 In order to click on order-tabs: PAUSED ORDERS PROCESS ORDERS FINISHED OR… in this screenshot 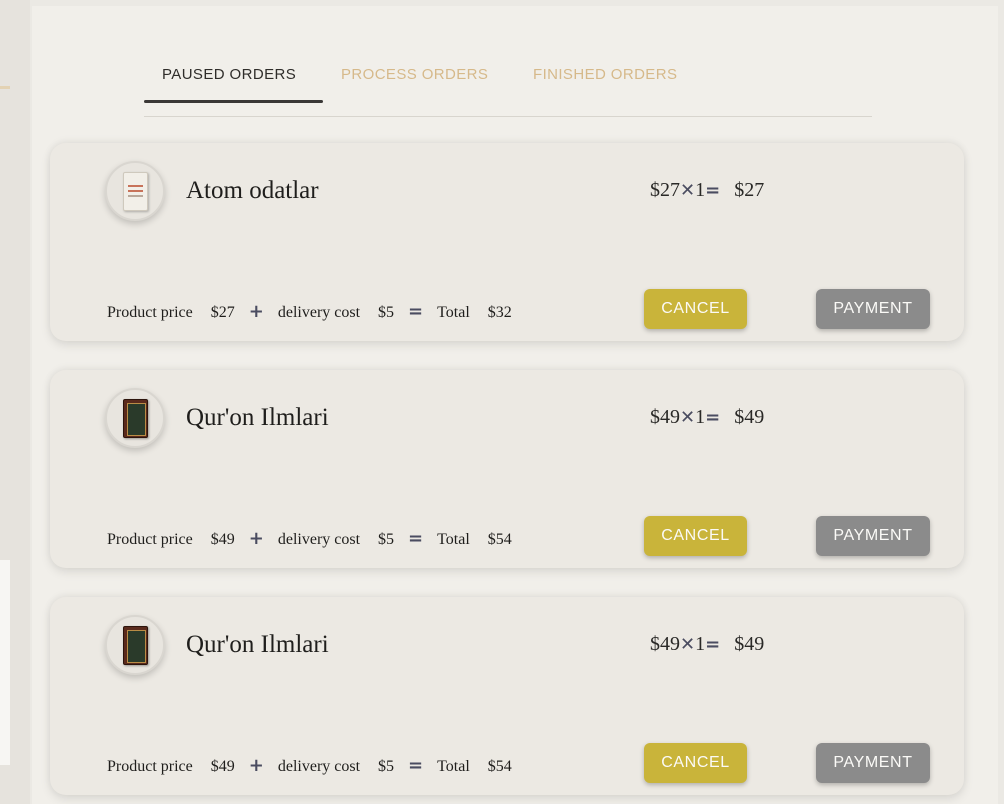, I will do `click(508, 87)`.